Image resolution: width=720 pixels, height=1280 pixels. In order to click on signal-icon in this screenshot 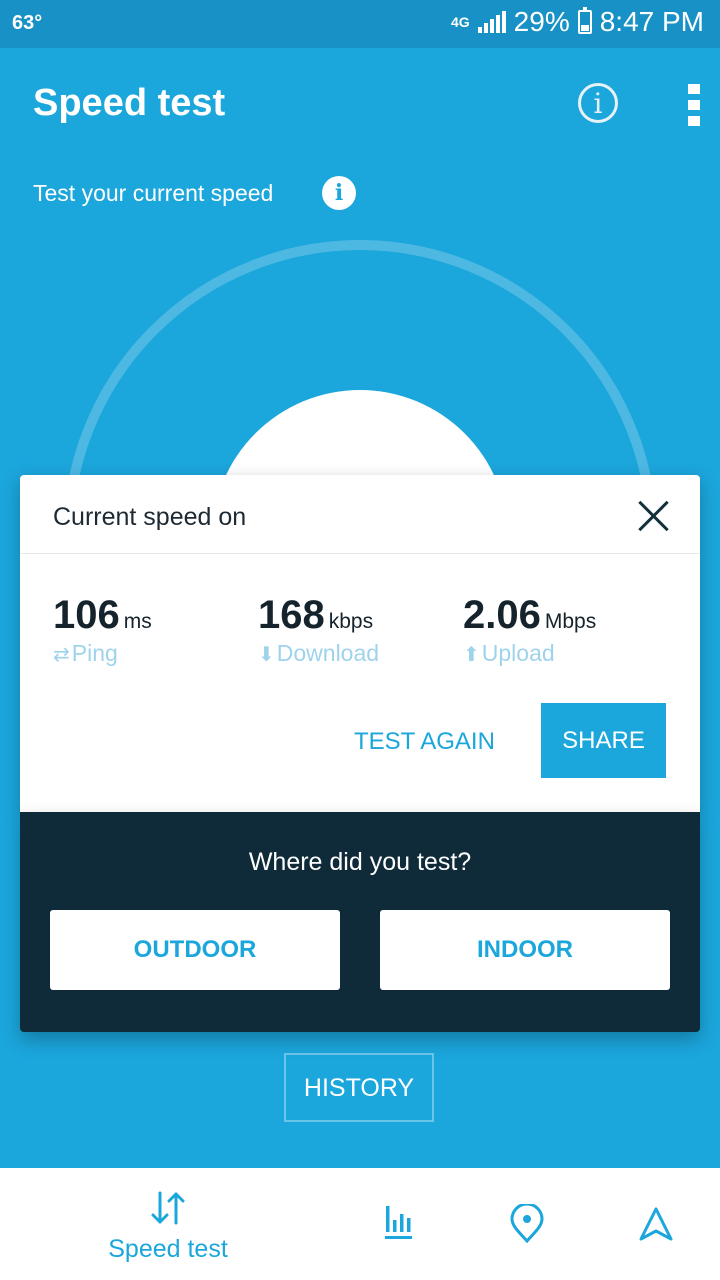, I will do `click(491, 22)`.